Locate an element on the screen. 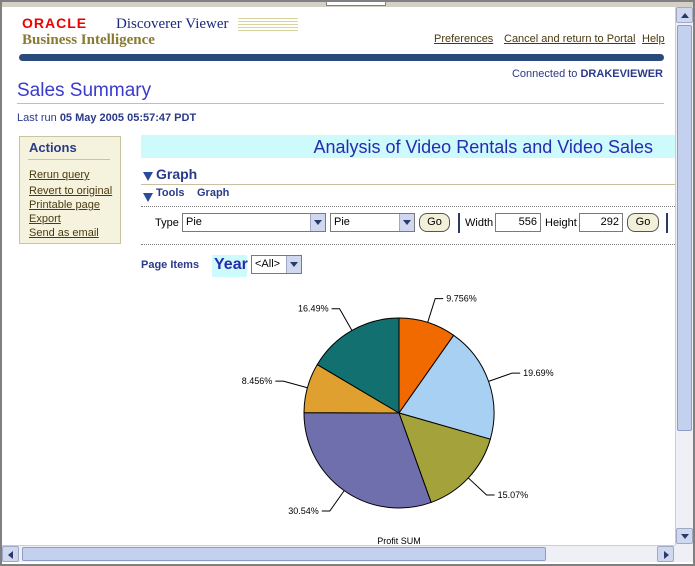 Image resolution: width=695 pixels, height=566 pixels. pie-slice-label: 9.756% is located at coordinates (461, 299).